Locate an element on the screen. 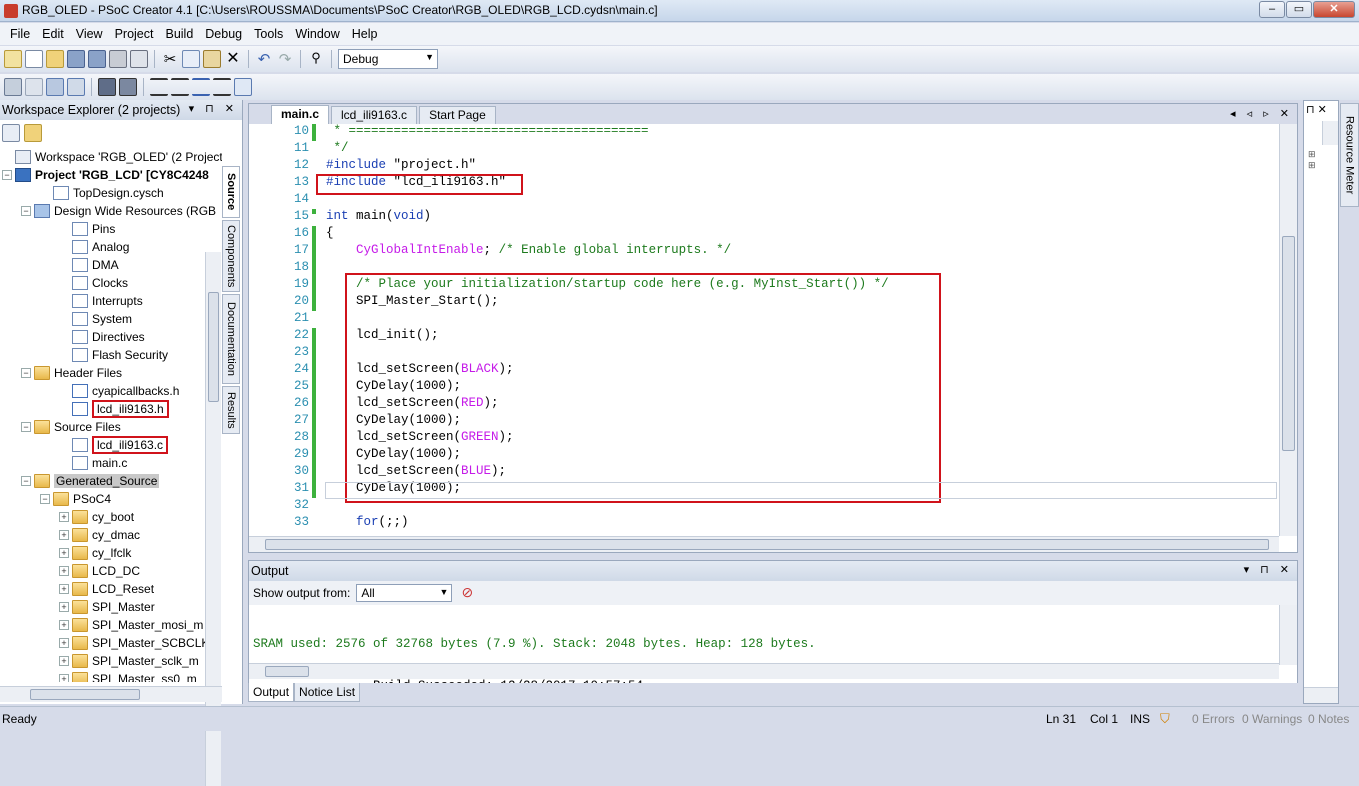 The image size is (1359, 786). menu-debug: Debug is located at coordinates (223, 34).